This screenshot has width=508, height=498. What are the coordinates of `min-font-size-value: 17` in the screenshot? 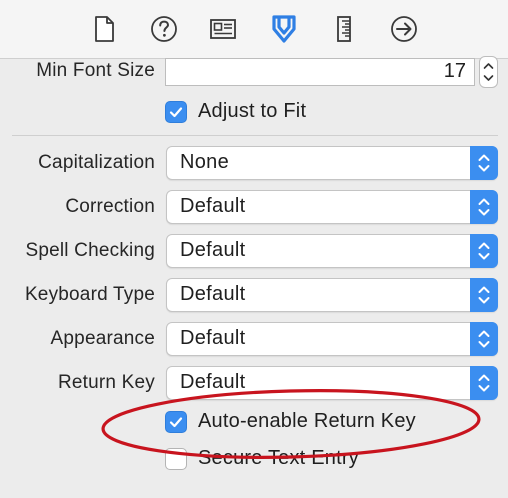 It's located at (454, 71).